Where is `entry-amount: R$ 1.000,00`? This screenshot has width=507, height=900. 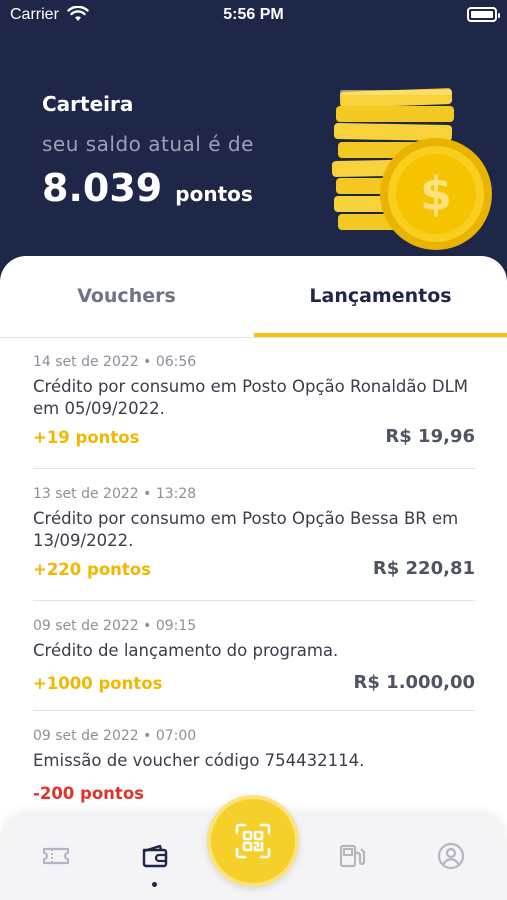 entry-amount: R$ 1.000,00 is located at coordinates (414, 682).